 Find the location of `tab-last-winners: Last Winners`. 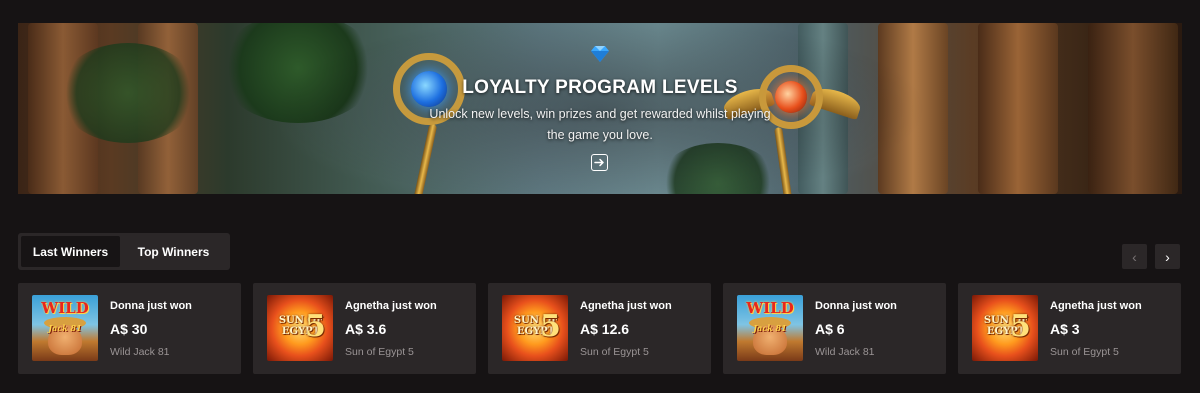

tab-last-winners: Last Winners is located at coordinates (70, 251).